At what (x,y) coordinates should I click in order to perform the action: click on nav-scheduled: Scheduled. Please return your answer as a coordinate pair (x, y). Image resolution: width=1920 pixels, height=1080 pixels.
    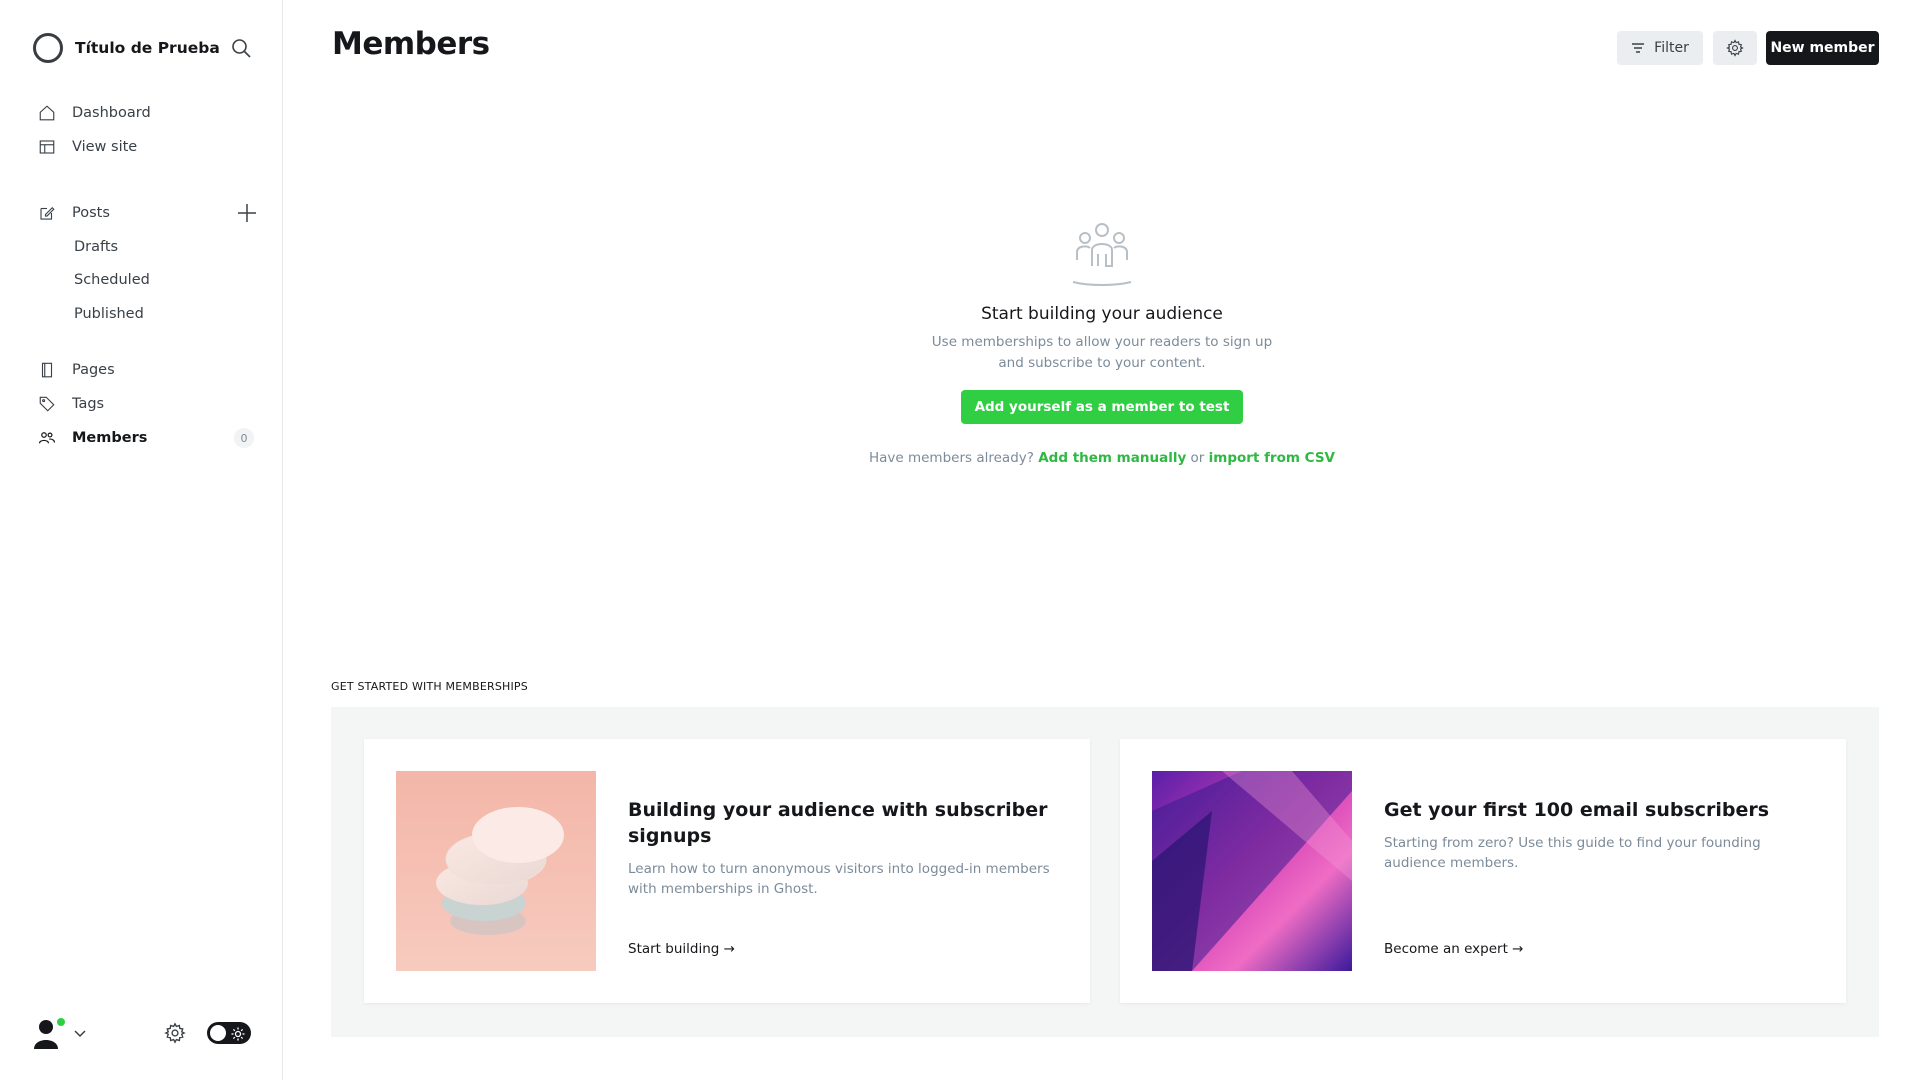
    Looking at the image, I should click on (143, 280).